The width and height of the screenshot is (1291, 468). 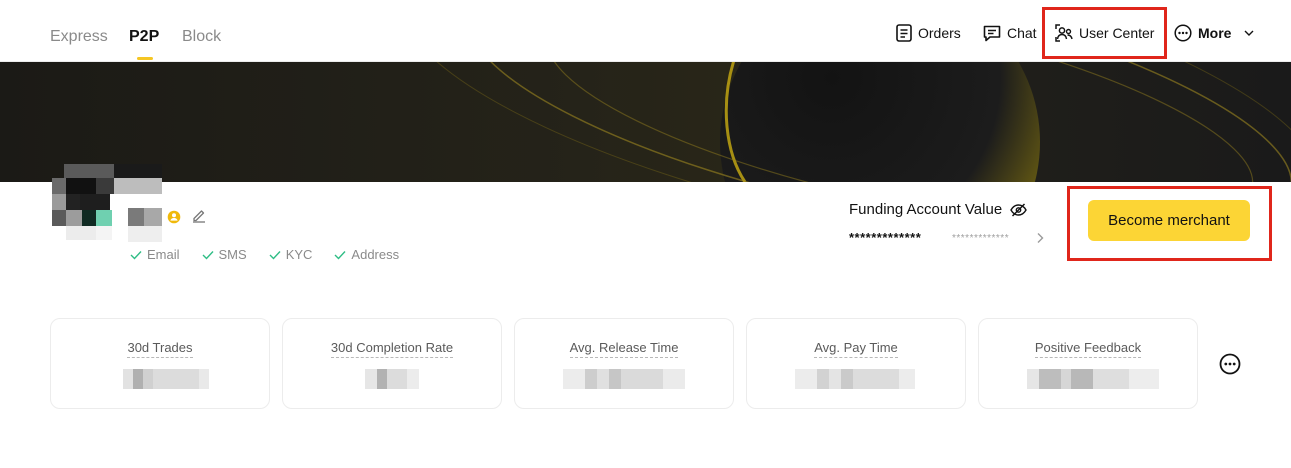 I want to click on stat-label: Avg. Release Time, so click(x=624, y=349).